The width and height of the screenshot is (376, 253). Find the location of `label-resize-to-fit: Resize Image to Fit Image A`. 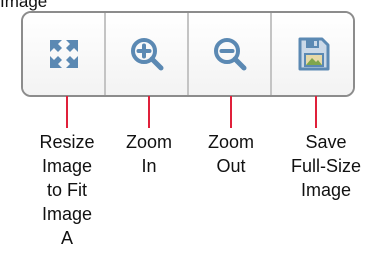

label-resize-to-fit: Resize Image to Fit Image A is located at coordinates (67, 190).